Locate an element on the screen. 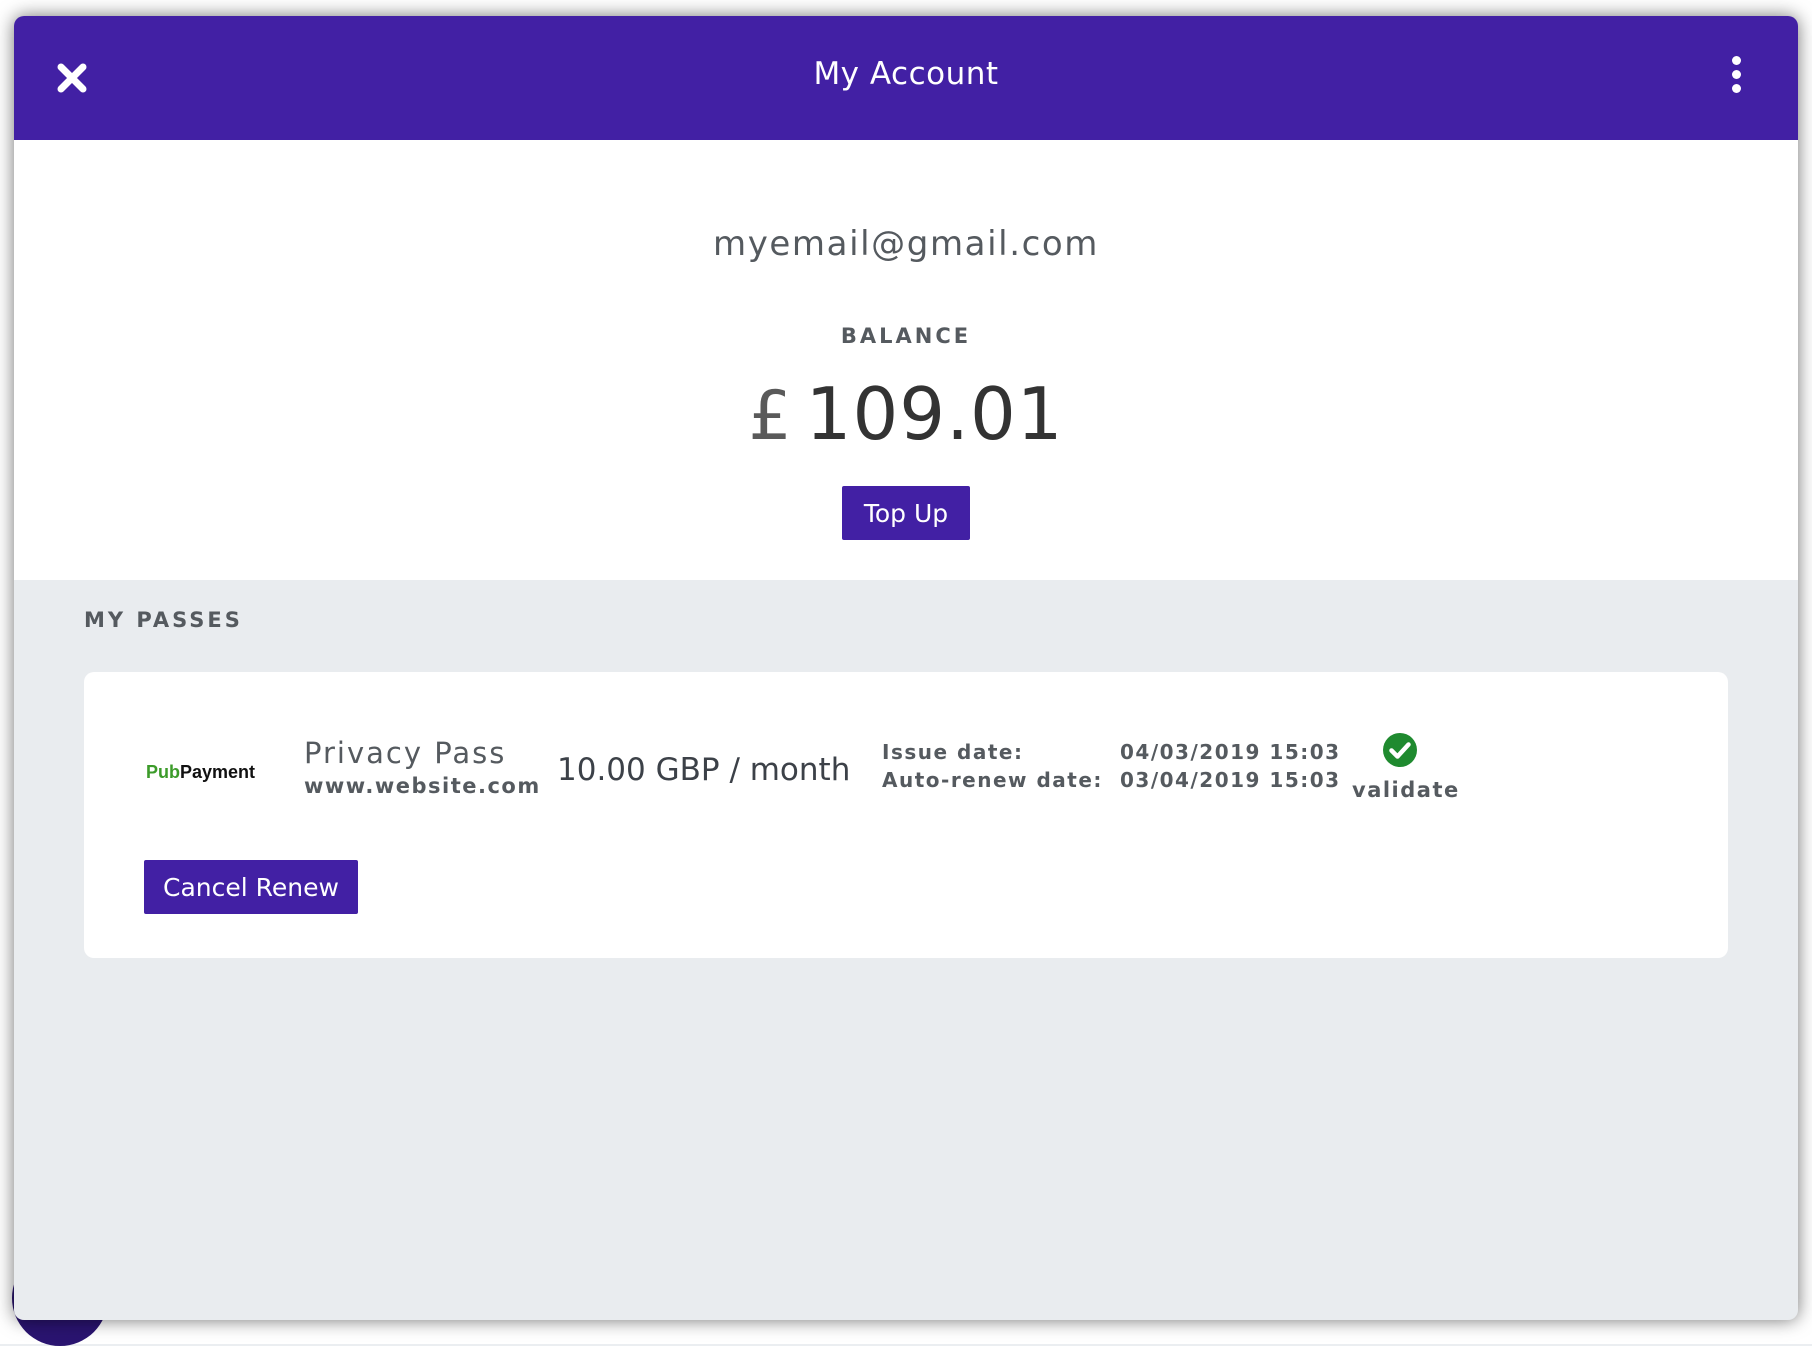 This screenshot has height=1346, width=1812. balance-value: 109.01 is located at coordinates (934, 414).